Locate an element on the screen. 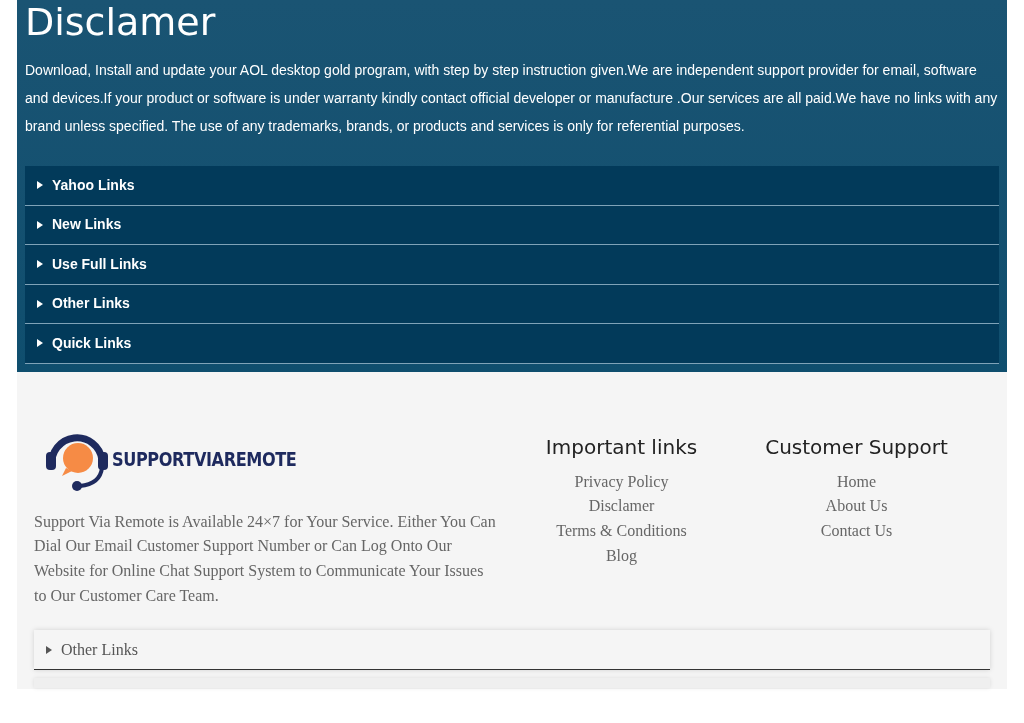 This screenshot has height=723, width=1024. logo-wordmark: SUPPORTVIAREMOTE is located at coordinates (204, 460).